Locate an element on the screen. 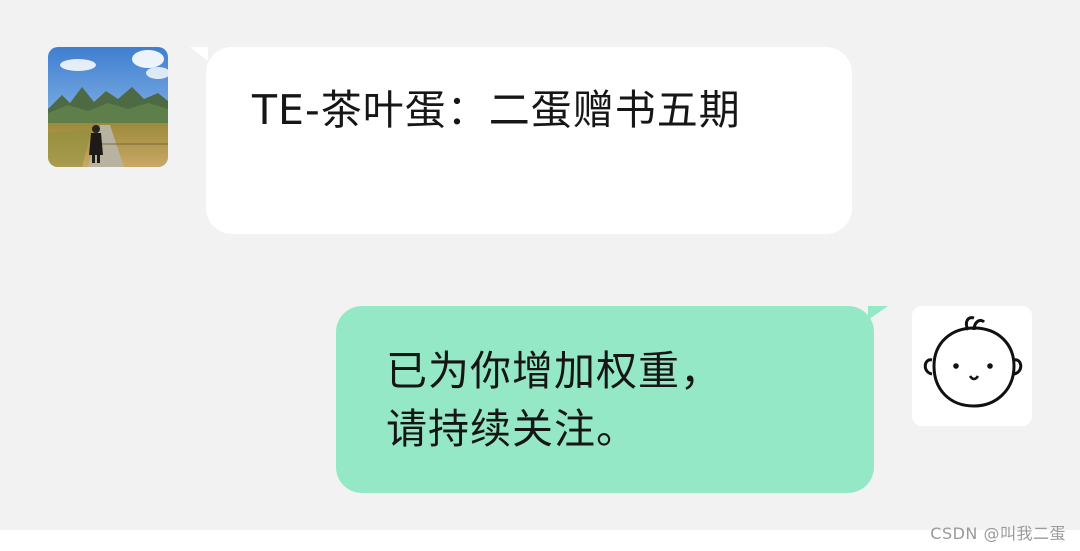 The image size is (1080, 551). outgoing-message-line-2: 请持续关注。 is located at coordinates (512, 429).